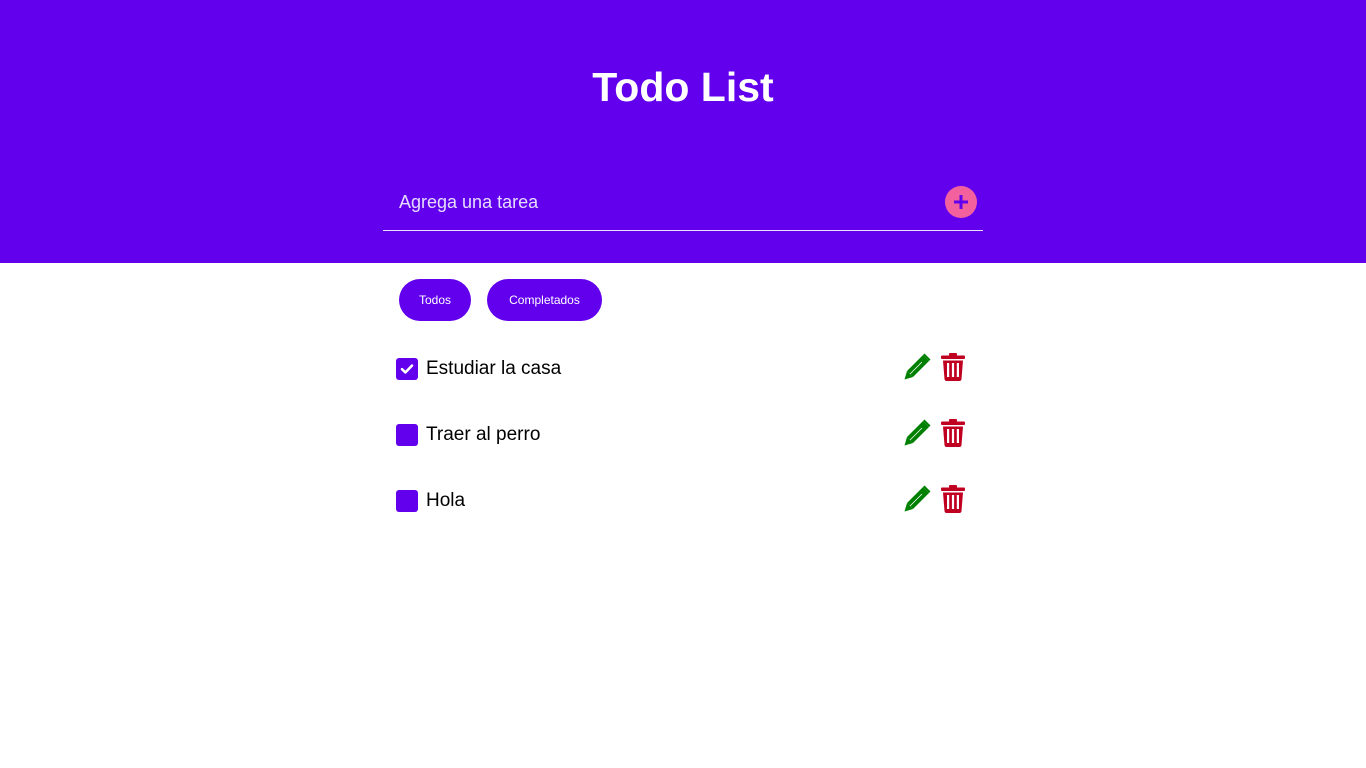 This screenshot has width=1366, height=768. I want to click on add-task-input, so click(661, 202).